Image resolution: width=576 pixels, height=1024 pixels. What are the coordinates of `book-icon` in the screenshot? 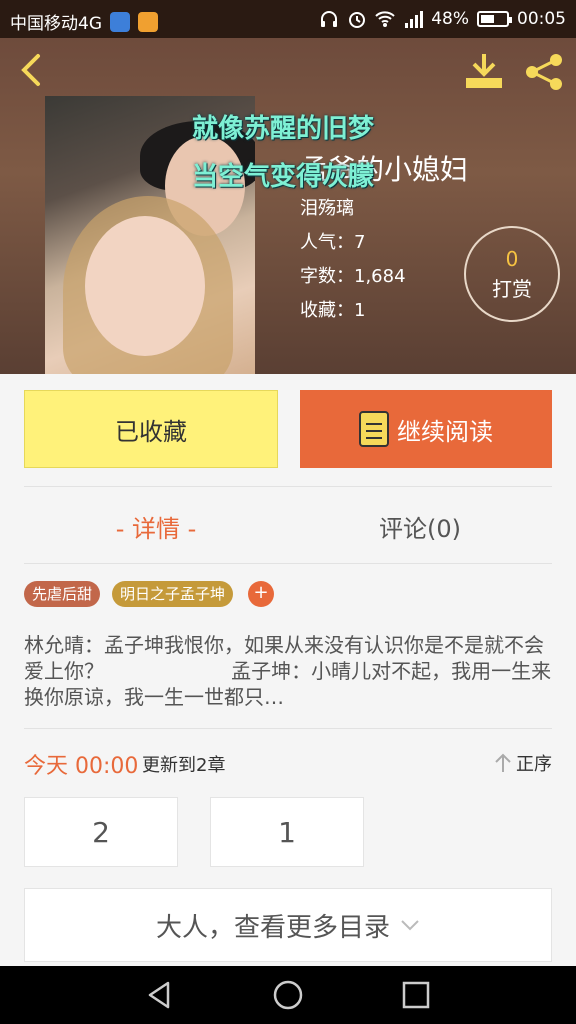 It's located at (374, 429).